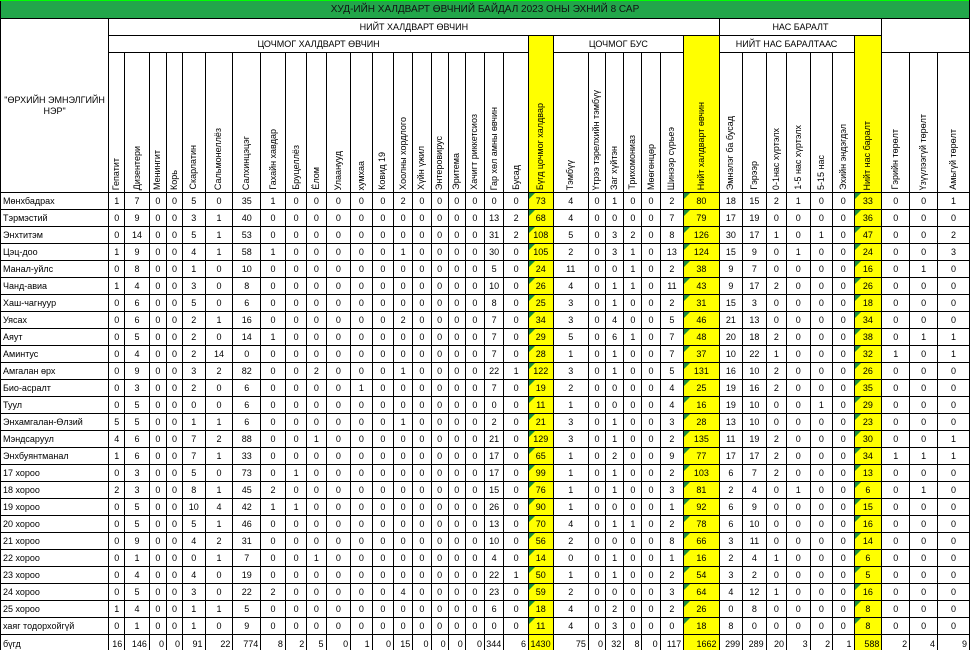  What do you see at coordinates (247, 642) in the screenshot?
I see `cell-value: 774` at bounding box center [247, 642].